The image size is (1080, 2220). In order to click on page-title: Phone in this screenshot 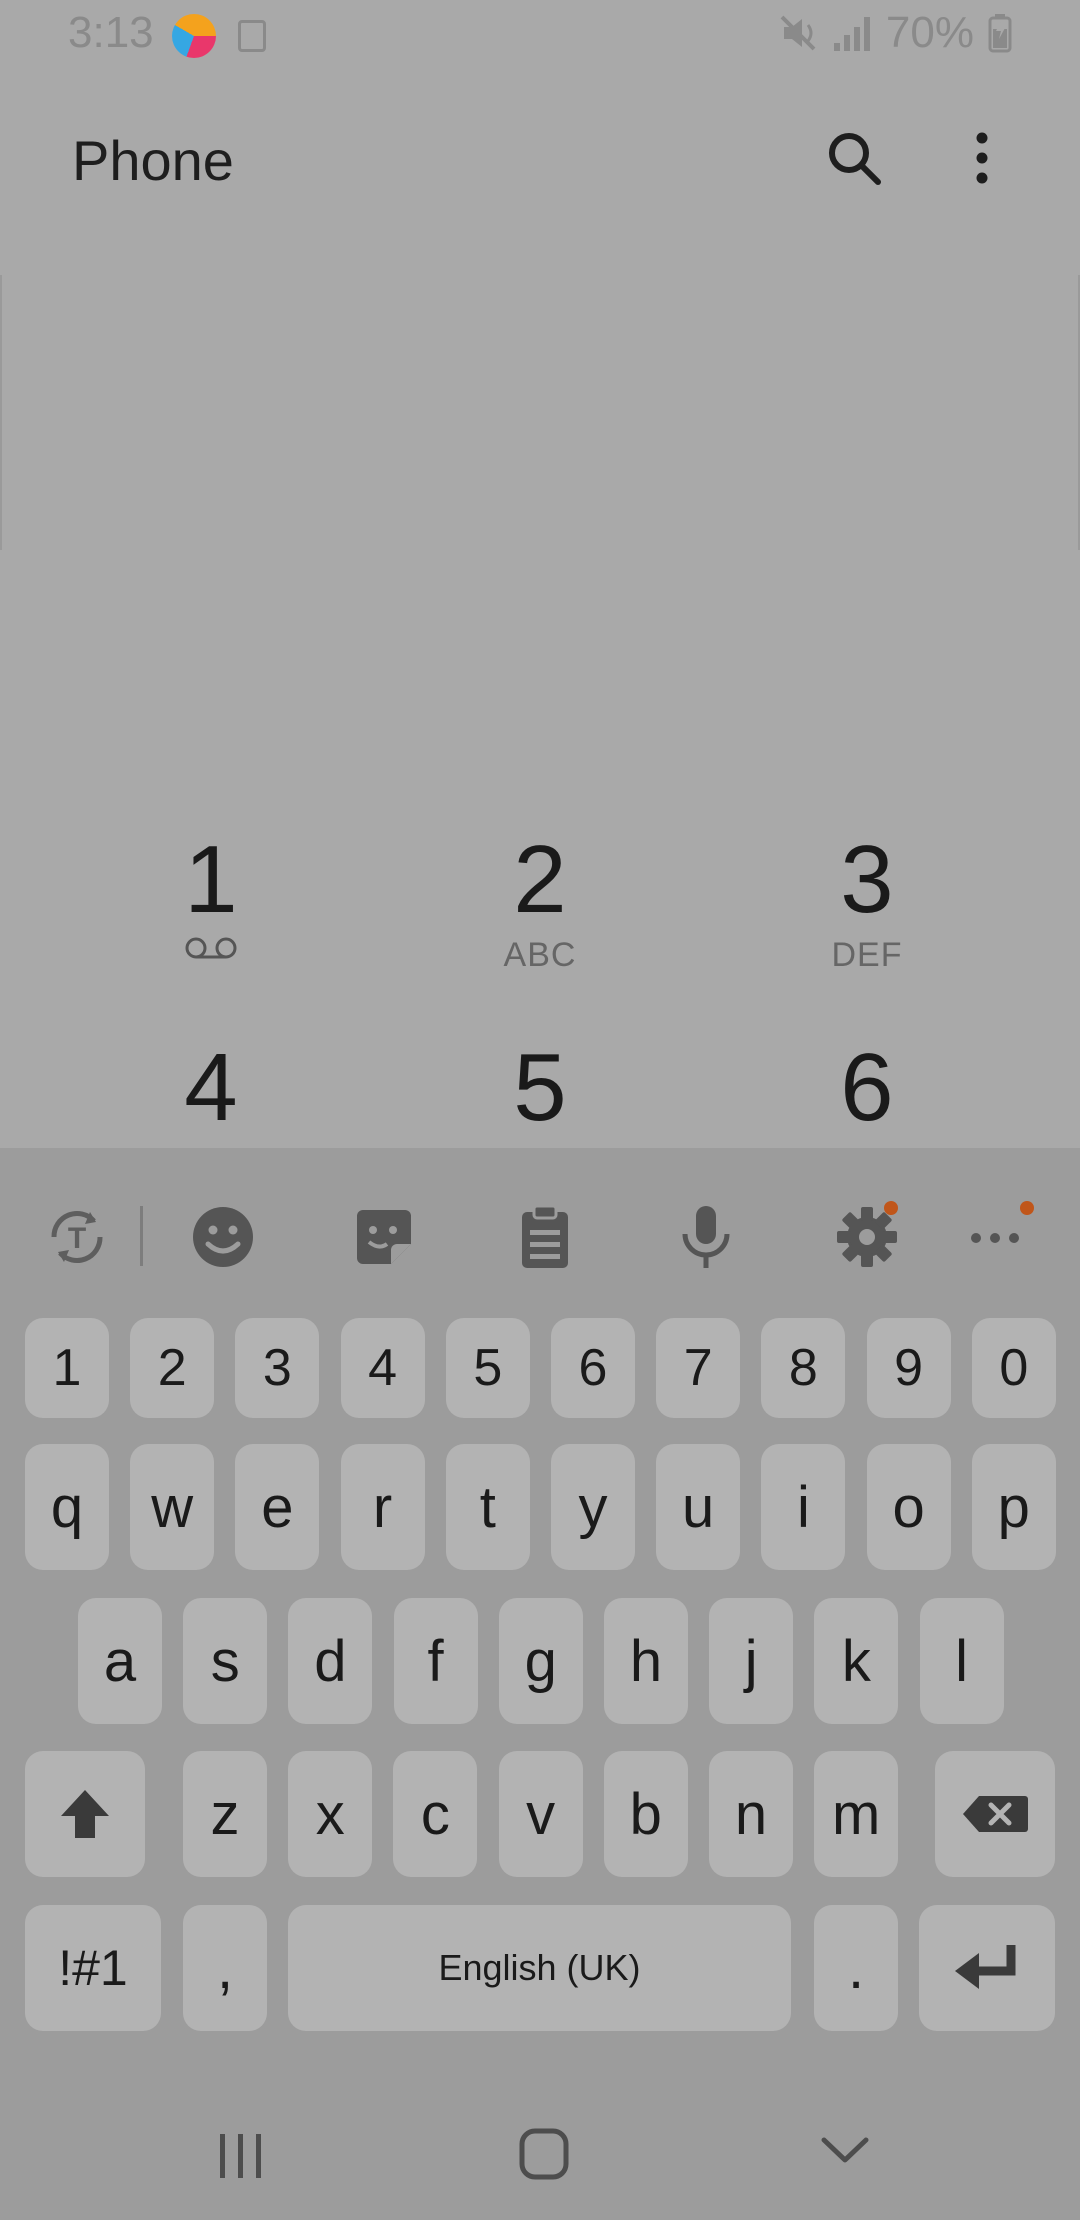, I will do `click(153, 160)`.